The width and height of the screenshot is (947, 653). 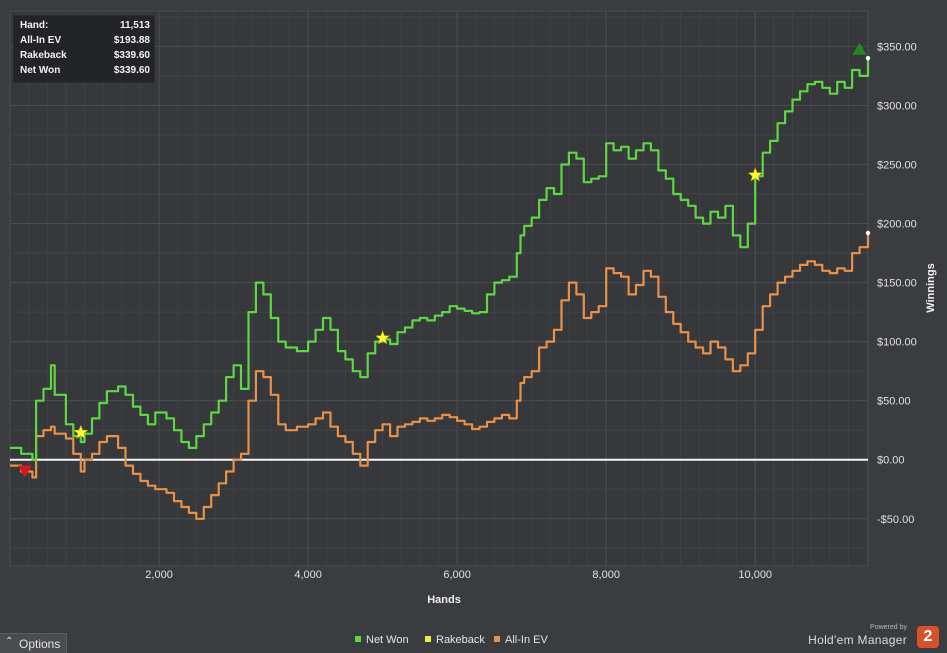 I want to click on options-button: ⌃ Options, so click(x=33, y=643).